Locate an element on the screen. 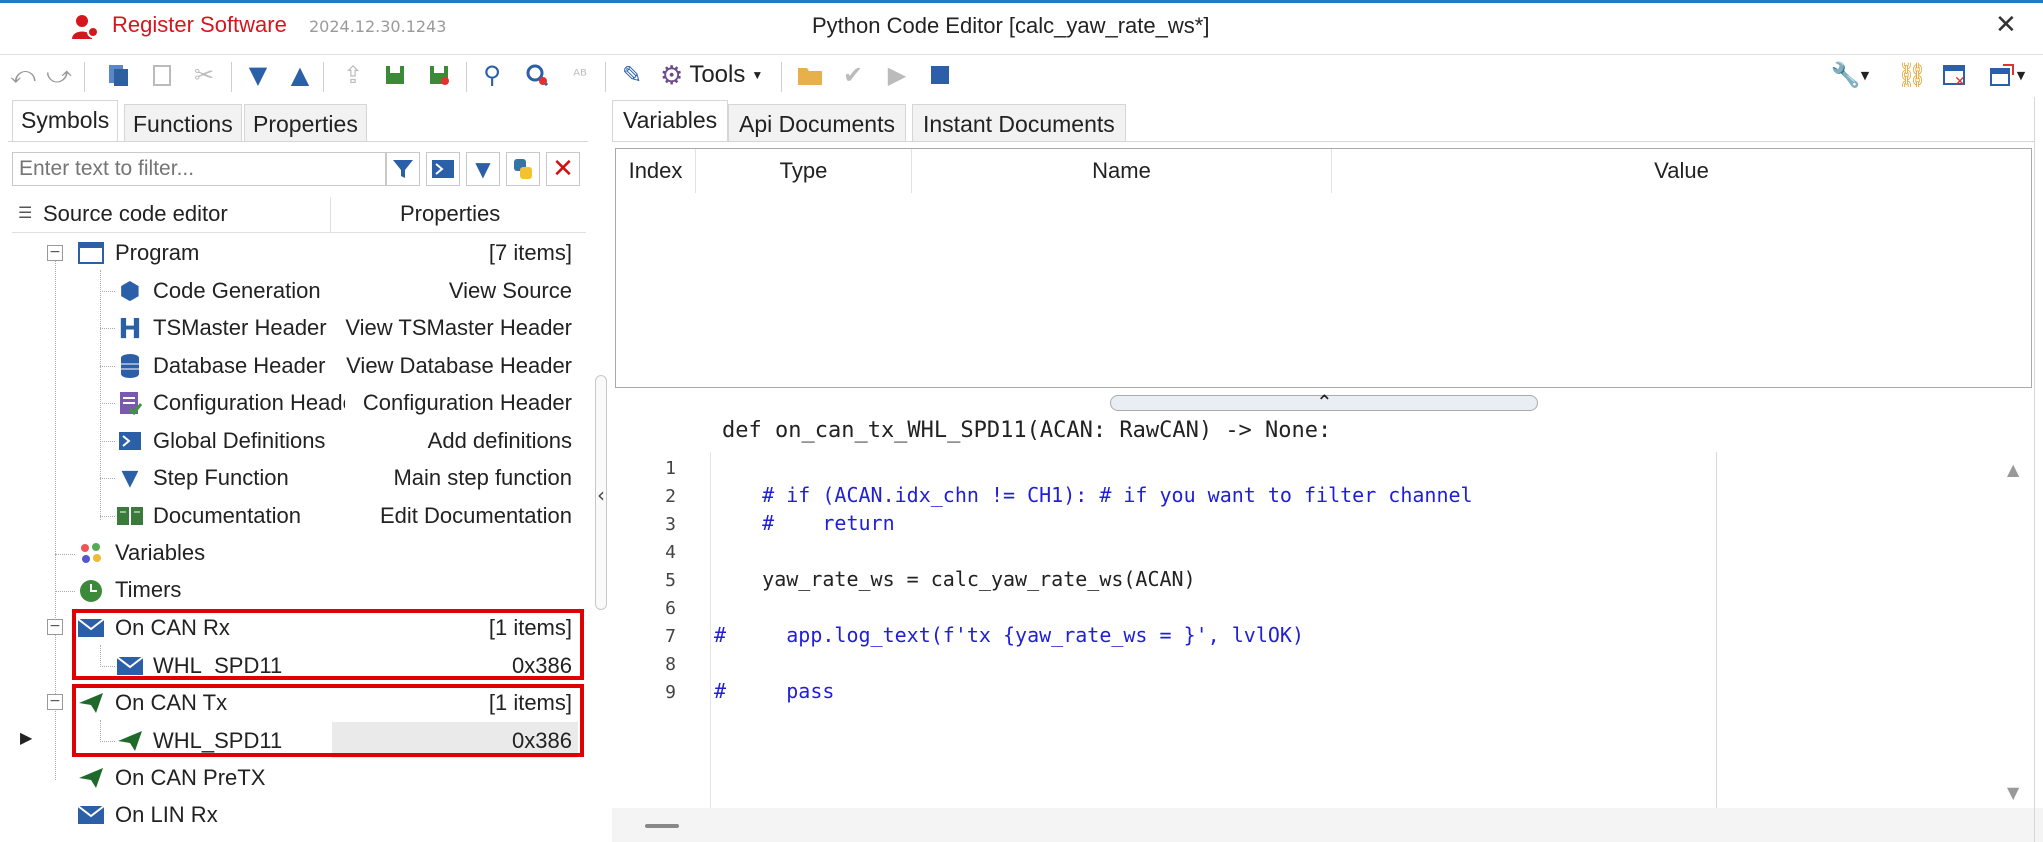 The image size is (2043, 842). column-source-code-editor: Source code editor is located at coordinates (135, 214).